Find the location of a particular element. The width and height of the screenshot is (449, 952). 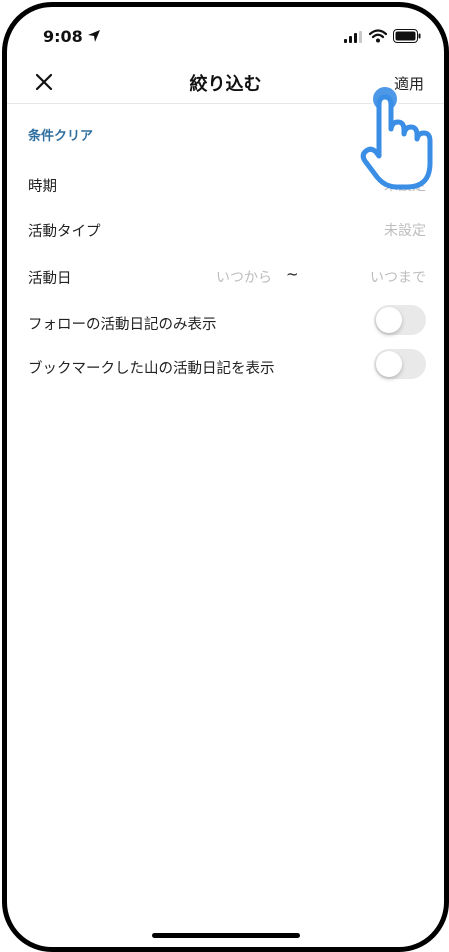

following-only-row: フォローの活動日記のみ表示 is located at coordinates (227, 322).